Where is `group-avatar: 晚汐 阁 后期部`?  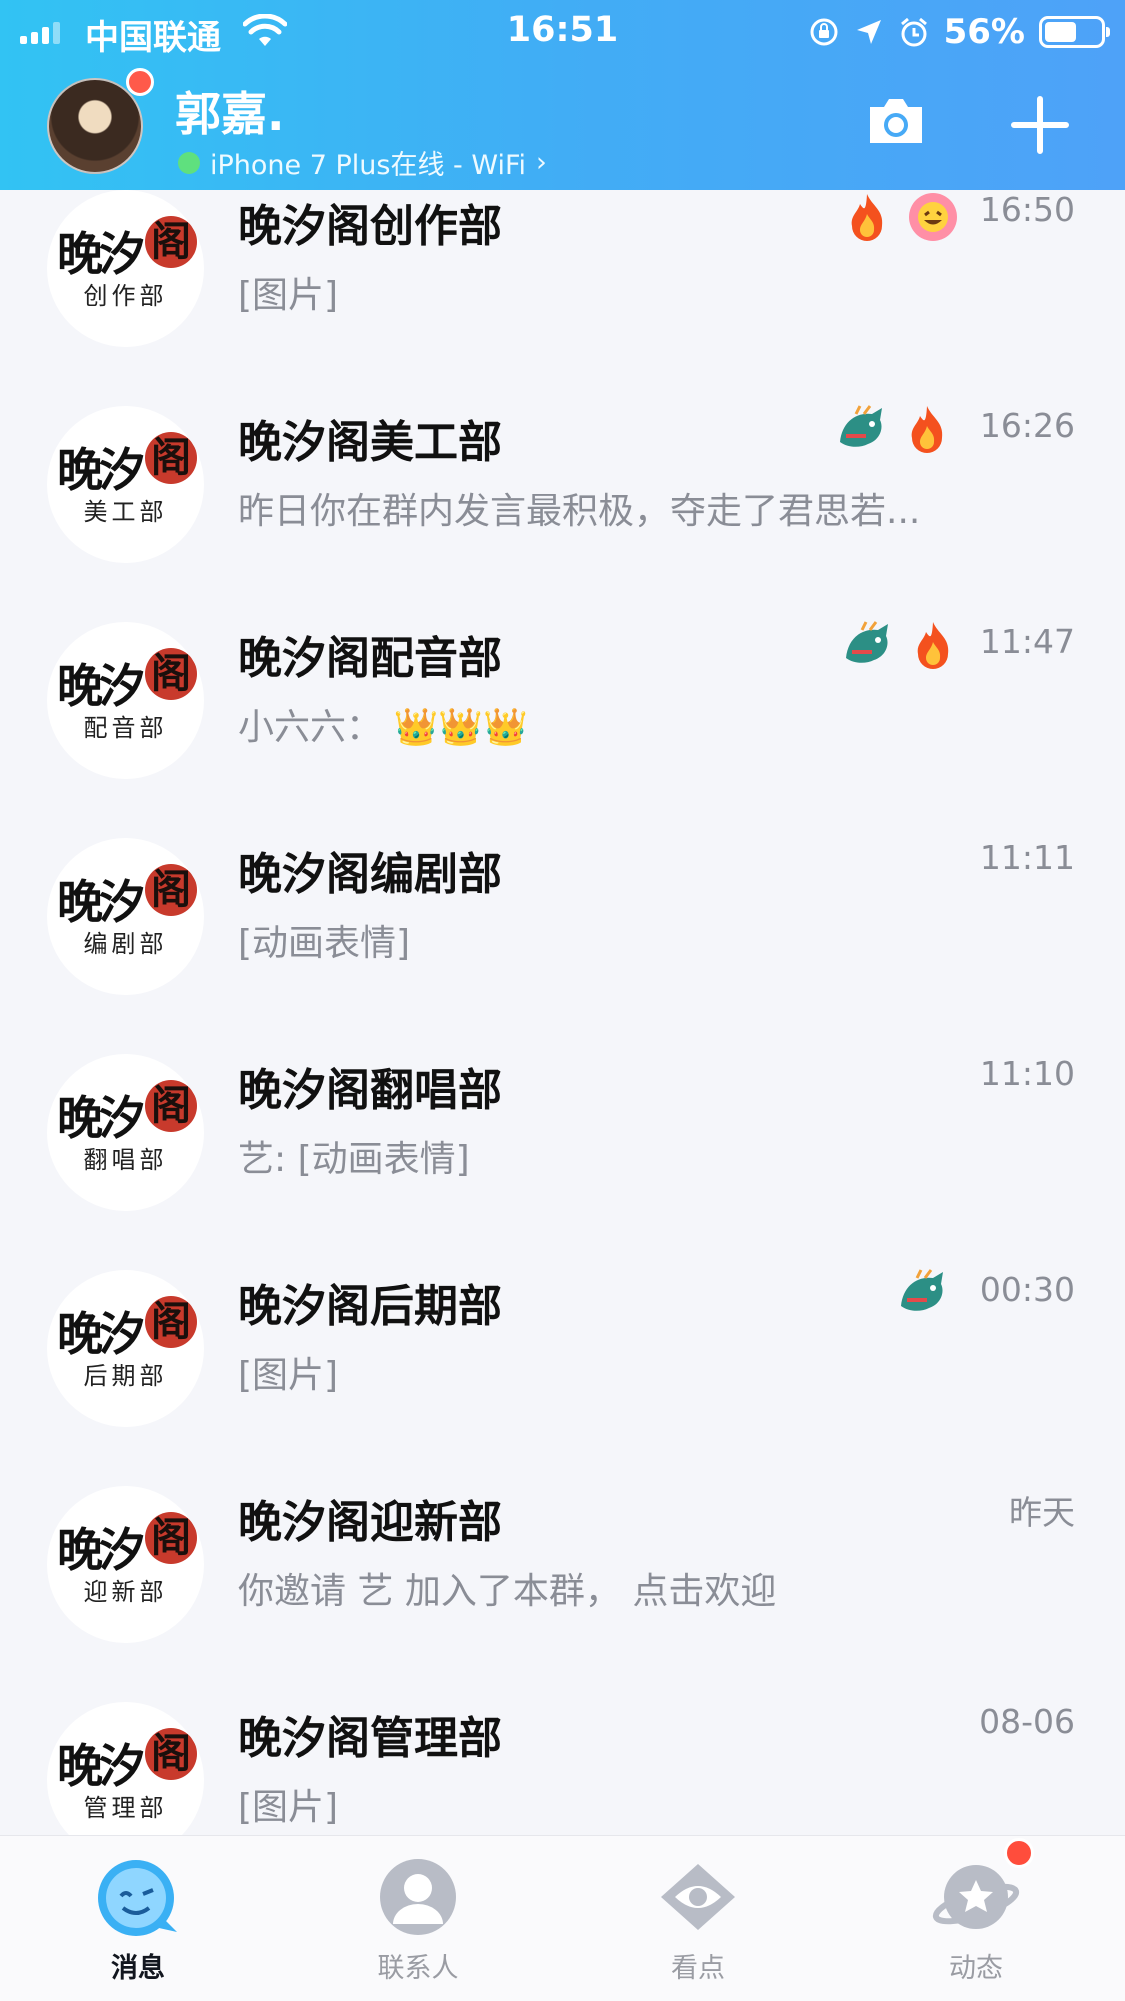 group-avatar: 晚汐 阁 后期部 is located at coordinates (125, 1348).